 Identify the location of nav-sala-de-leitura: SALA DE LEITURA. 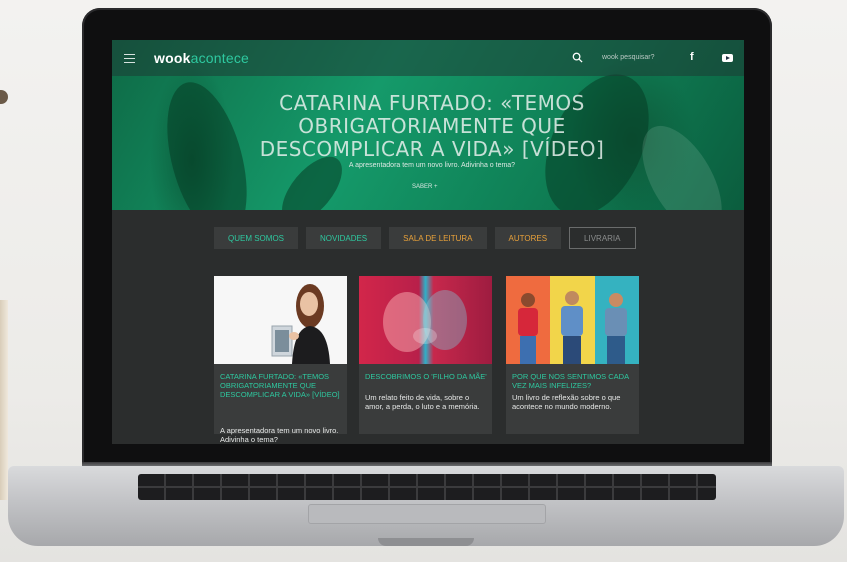
(438, 238).